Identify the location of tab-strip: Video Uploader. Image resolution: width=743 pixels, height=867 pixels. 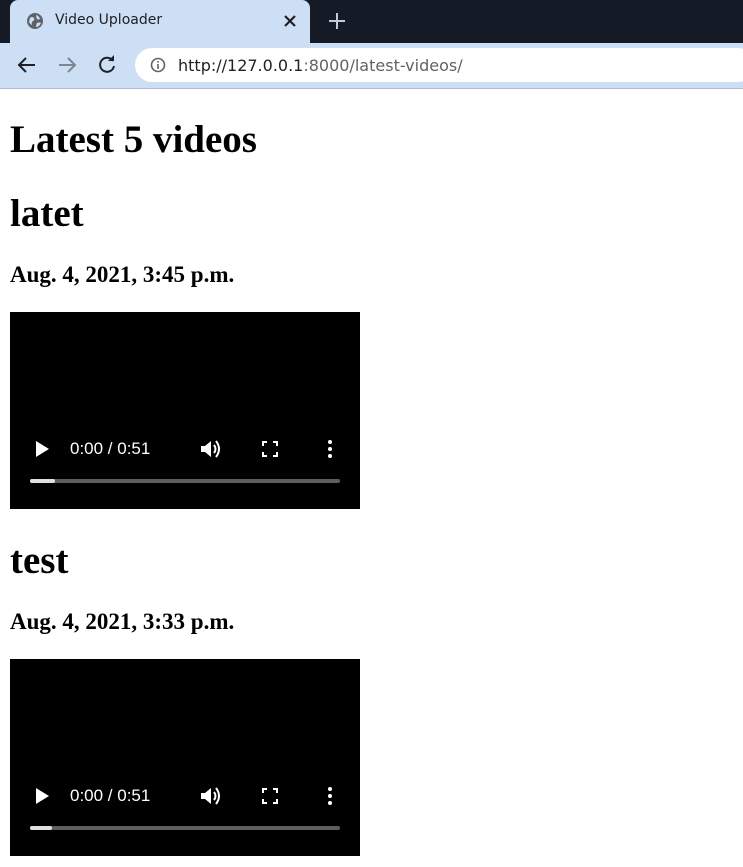
(371, 21).